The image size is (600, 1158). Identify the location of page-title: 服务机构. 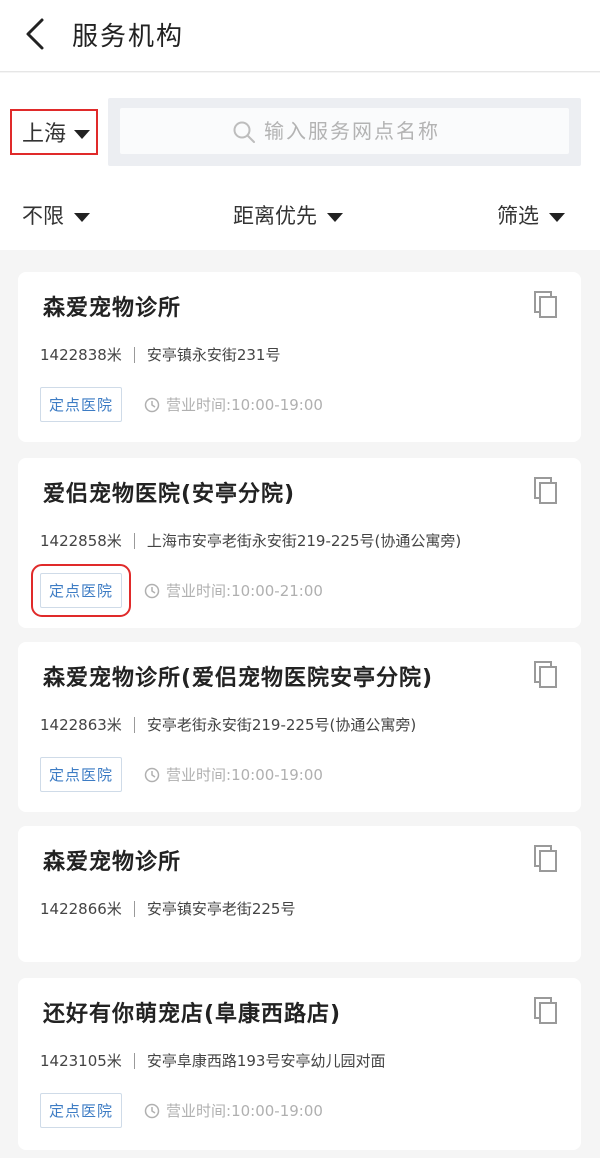
(128, 37).